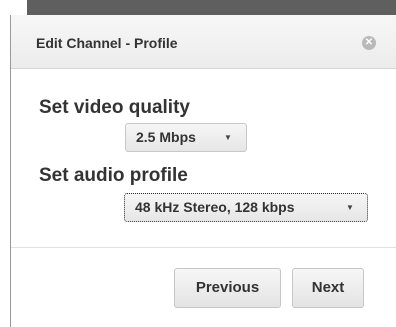 This screenshot has width=396, height=327. What do you see at coordinates (369, 43) in the screenshot?
I see `close-icon: ✕` at bounding box center [369, 43].